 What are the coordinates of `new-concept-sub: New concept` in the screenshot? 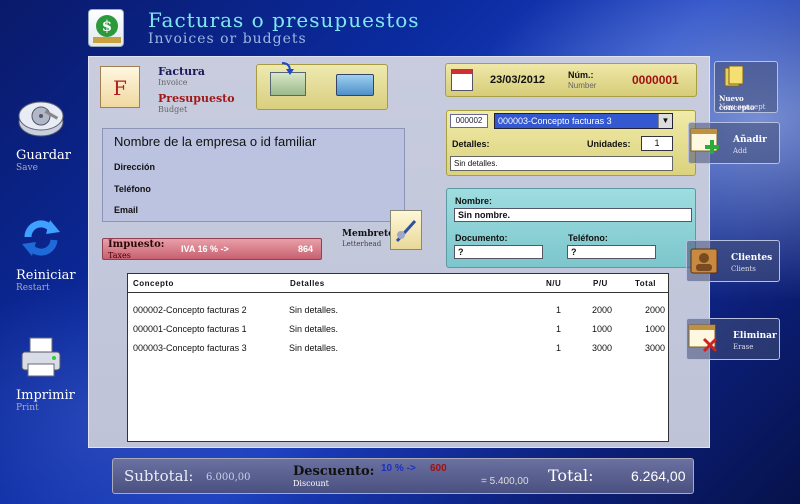 It's located at (742, 107).